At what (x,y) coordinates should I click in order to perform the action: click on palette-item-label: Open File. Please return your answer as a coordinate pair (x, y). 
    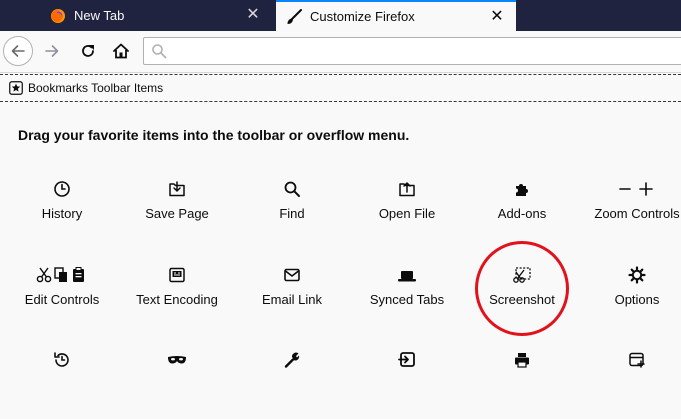
    Looking at the image, I should click on (407, 213).